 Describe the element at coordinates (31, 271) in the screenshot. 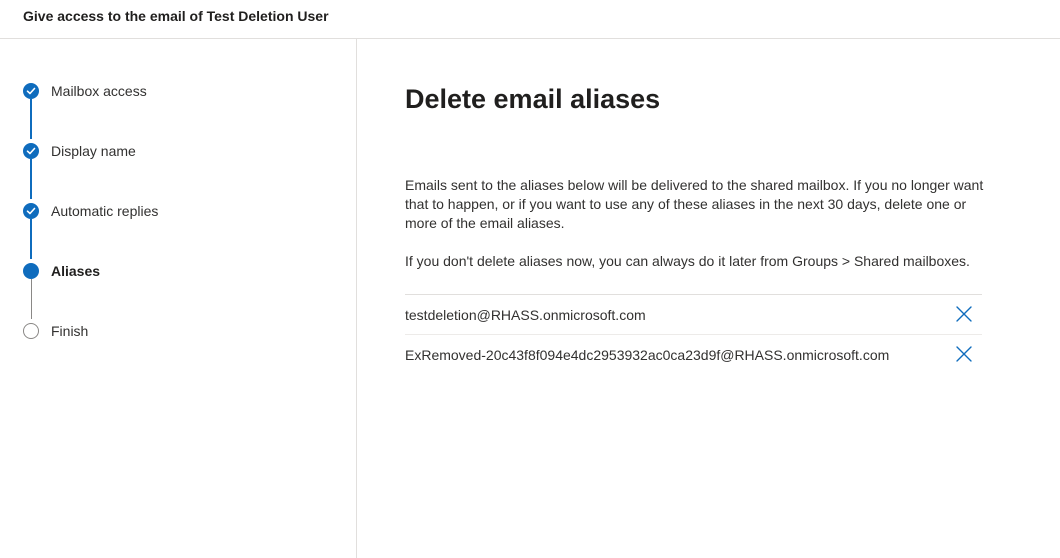

I see `current-step-dot-icon` at that location.